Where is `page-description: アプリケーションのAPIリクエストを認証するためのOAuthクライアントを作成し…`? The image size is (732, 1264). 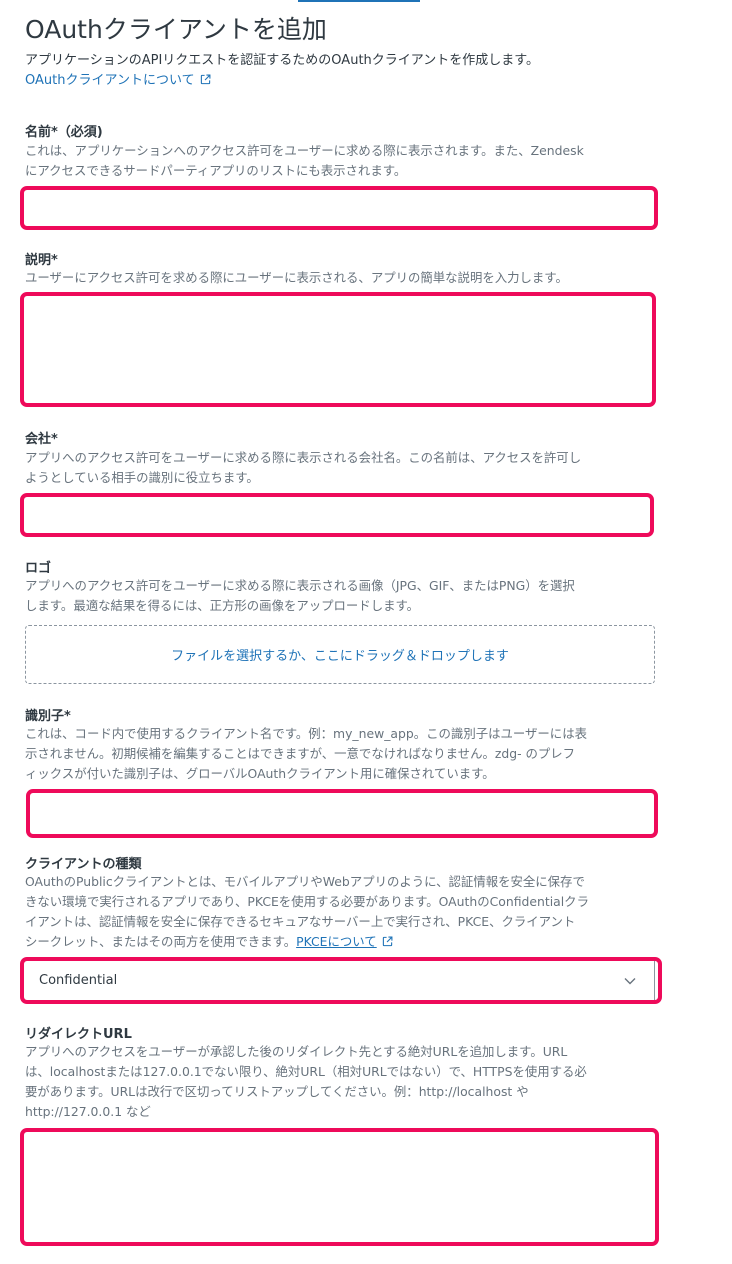 page-description: アプリケーションのAPIリクエストを認証するためのOAuthクライアントを作成し… is located at coordinates (282, 60).